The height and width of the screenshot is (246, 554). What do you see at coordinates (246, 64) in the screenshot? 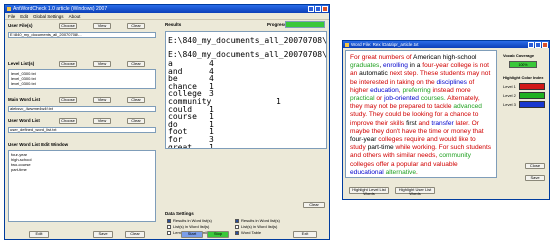
I see `result-row: a4` at bounding box center [246, 64].